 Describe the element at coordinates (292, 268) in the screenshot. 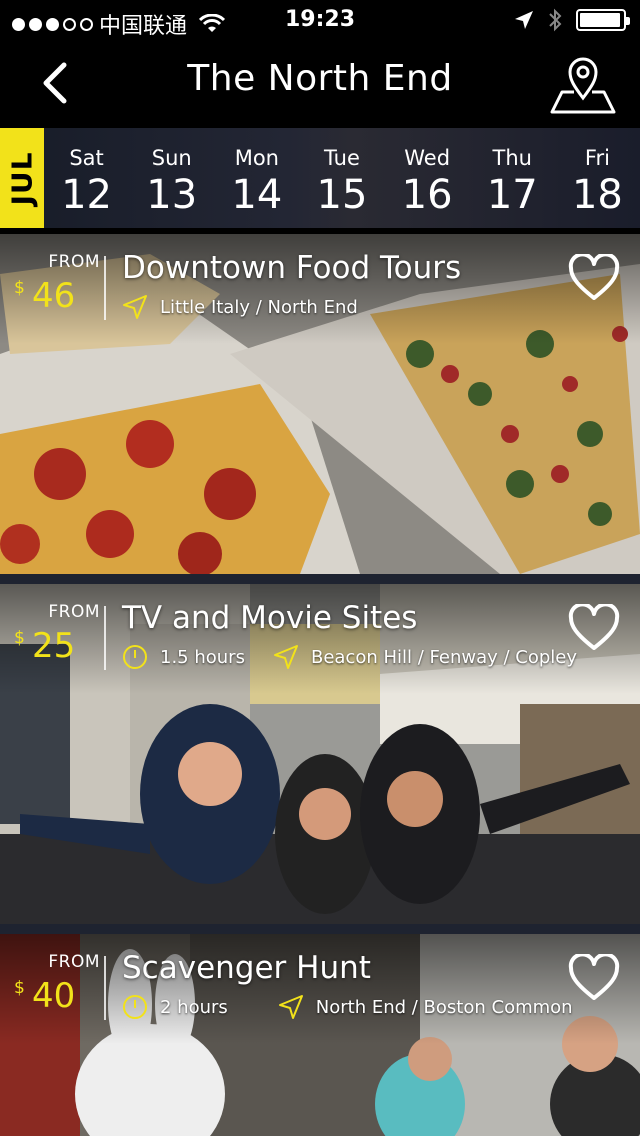

I see `tour-title: Downtown Food Tours` at that location.